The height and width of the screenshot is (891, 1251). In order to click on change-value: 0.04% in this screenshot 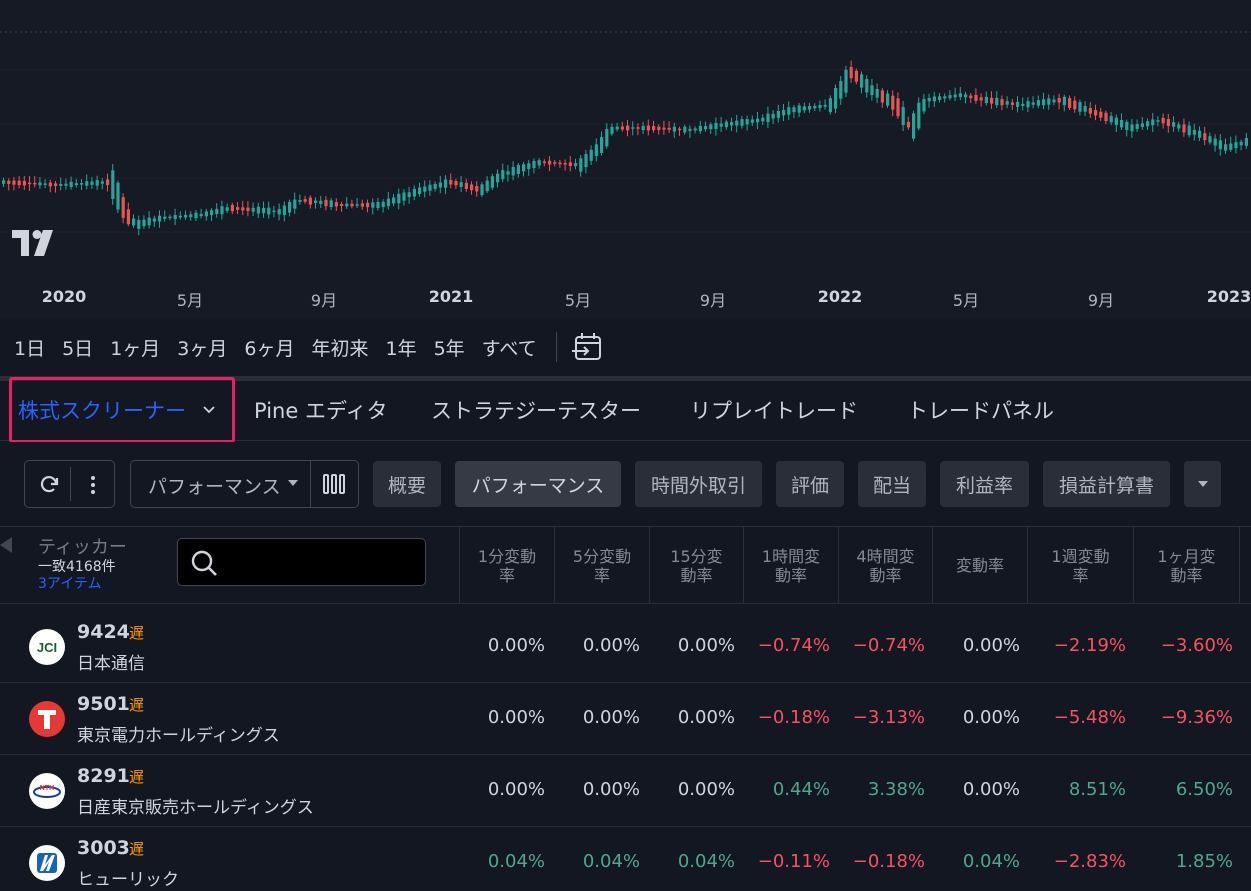, I will do `click(706, 861)`.